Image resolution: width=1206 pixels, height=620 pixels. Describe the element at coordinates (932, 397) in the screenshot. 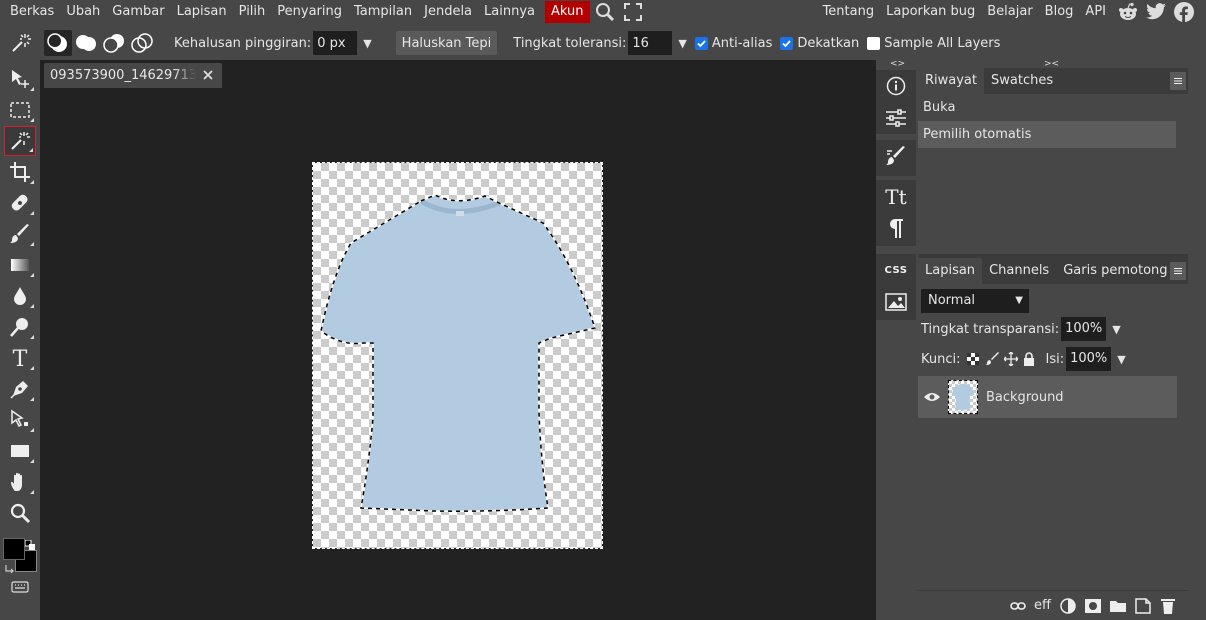

I see `eye-icon` at that location.